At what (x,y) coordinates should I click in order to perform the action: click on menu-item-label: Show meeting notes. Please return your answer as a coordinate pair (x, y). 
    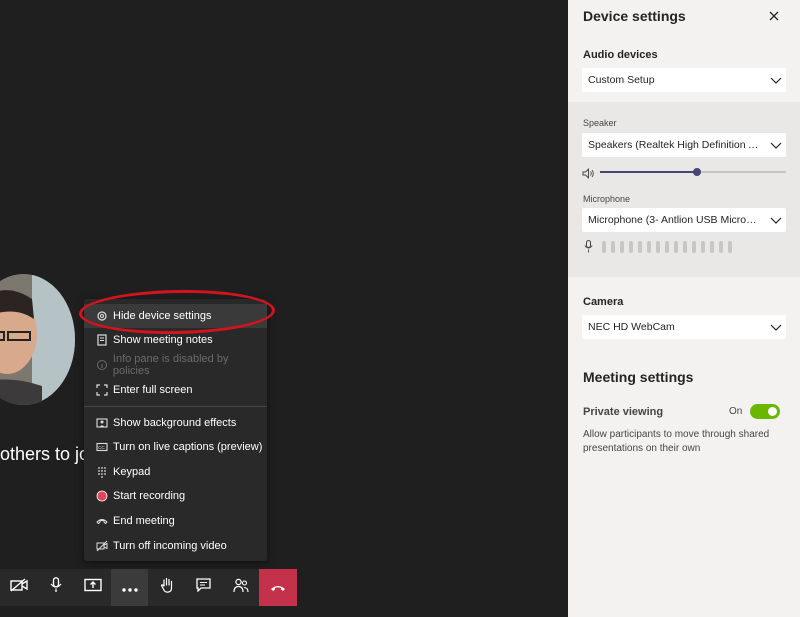
    Looking at the image, I should click on (163, 340).